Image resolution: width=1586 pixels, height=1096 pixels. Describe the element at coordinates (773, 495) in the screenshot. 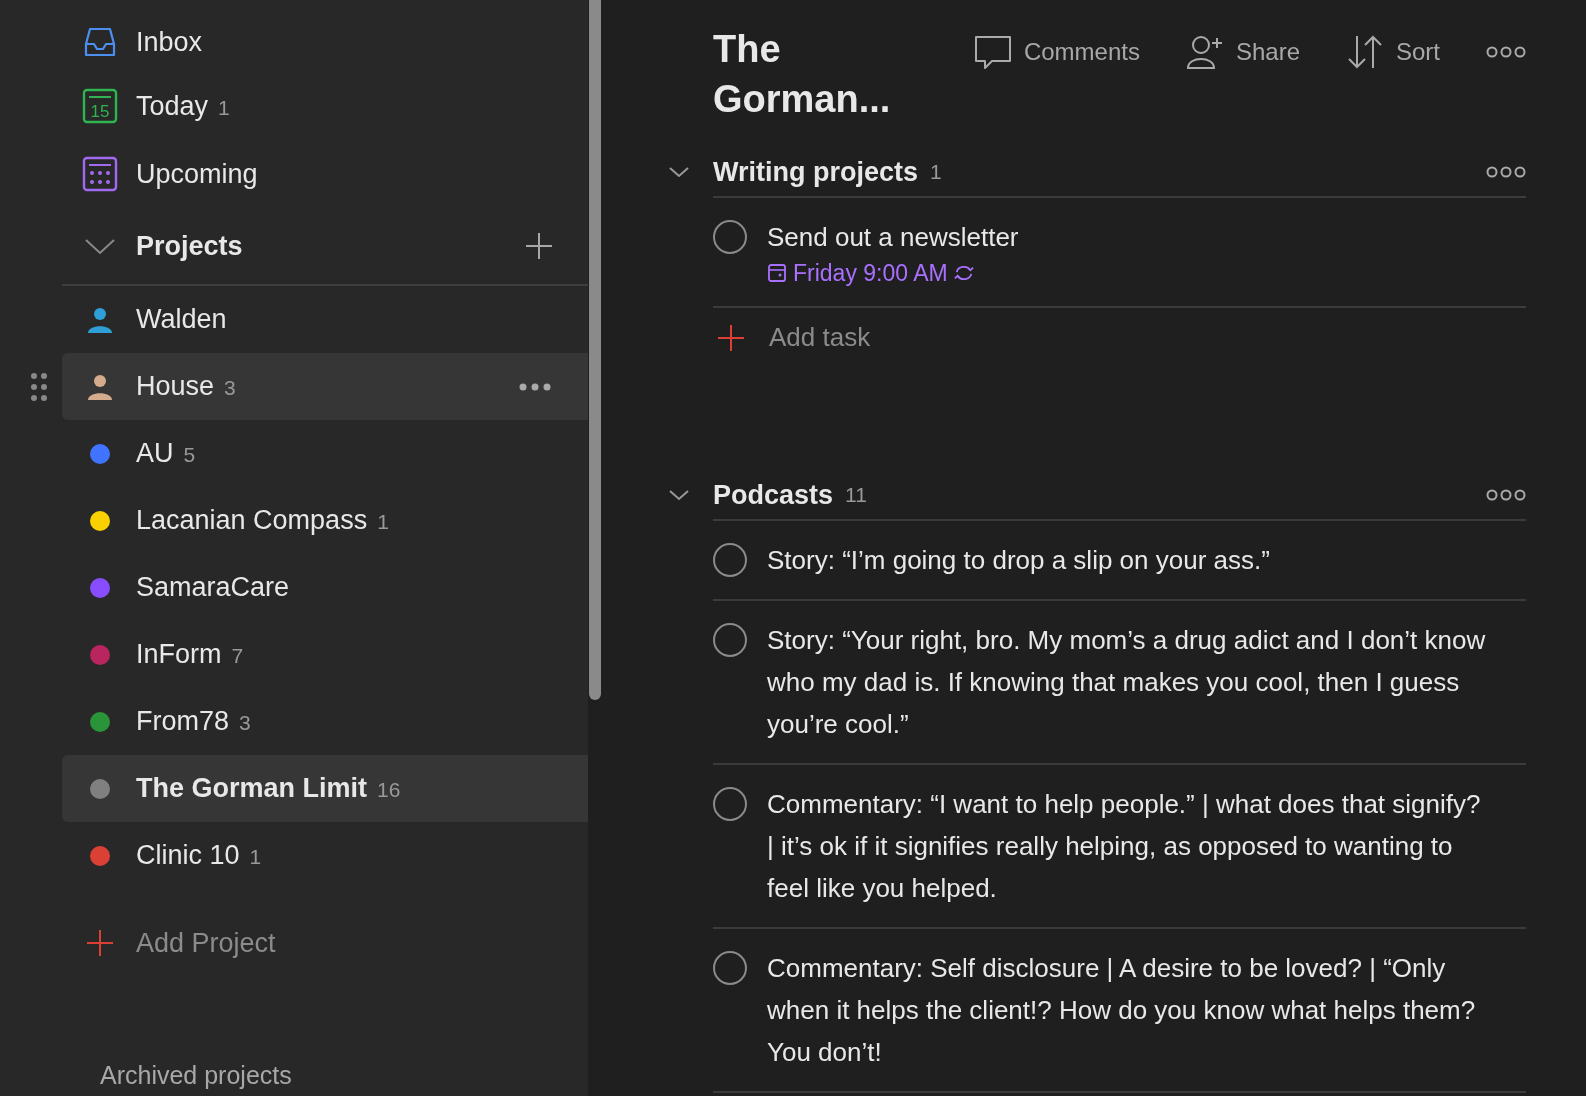

I see `section-title: Podcasts` at that location.